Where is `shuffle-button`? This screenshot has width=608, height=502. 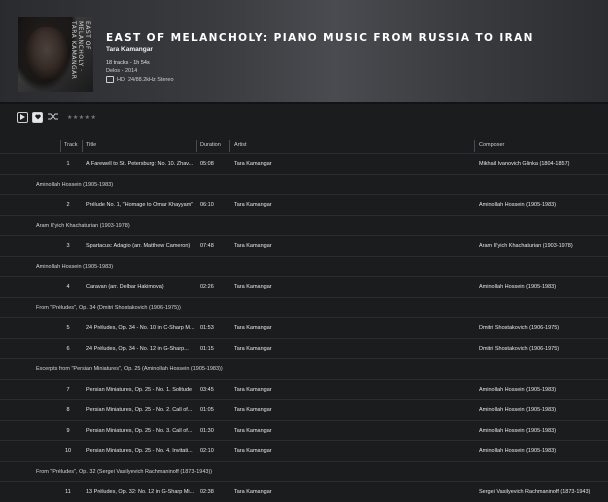 shuffle-button is located at coordinates (52, 117).